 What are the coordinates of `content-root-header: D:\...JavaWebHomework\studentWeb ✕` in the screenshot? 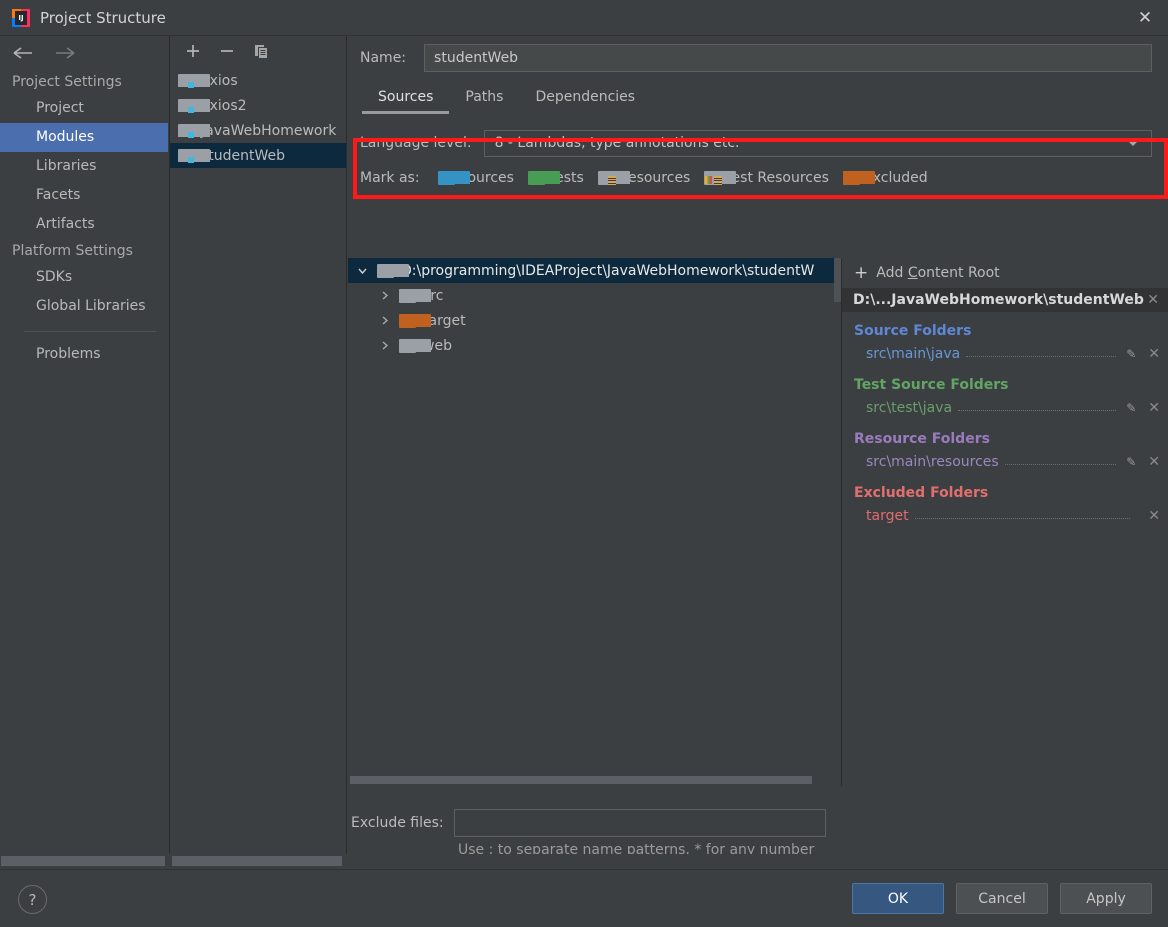 It's located at (1005, 300).